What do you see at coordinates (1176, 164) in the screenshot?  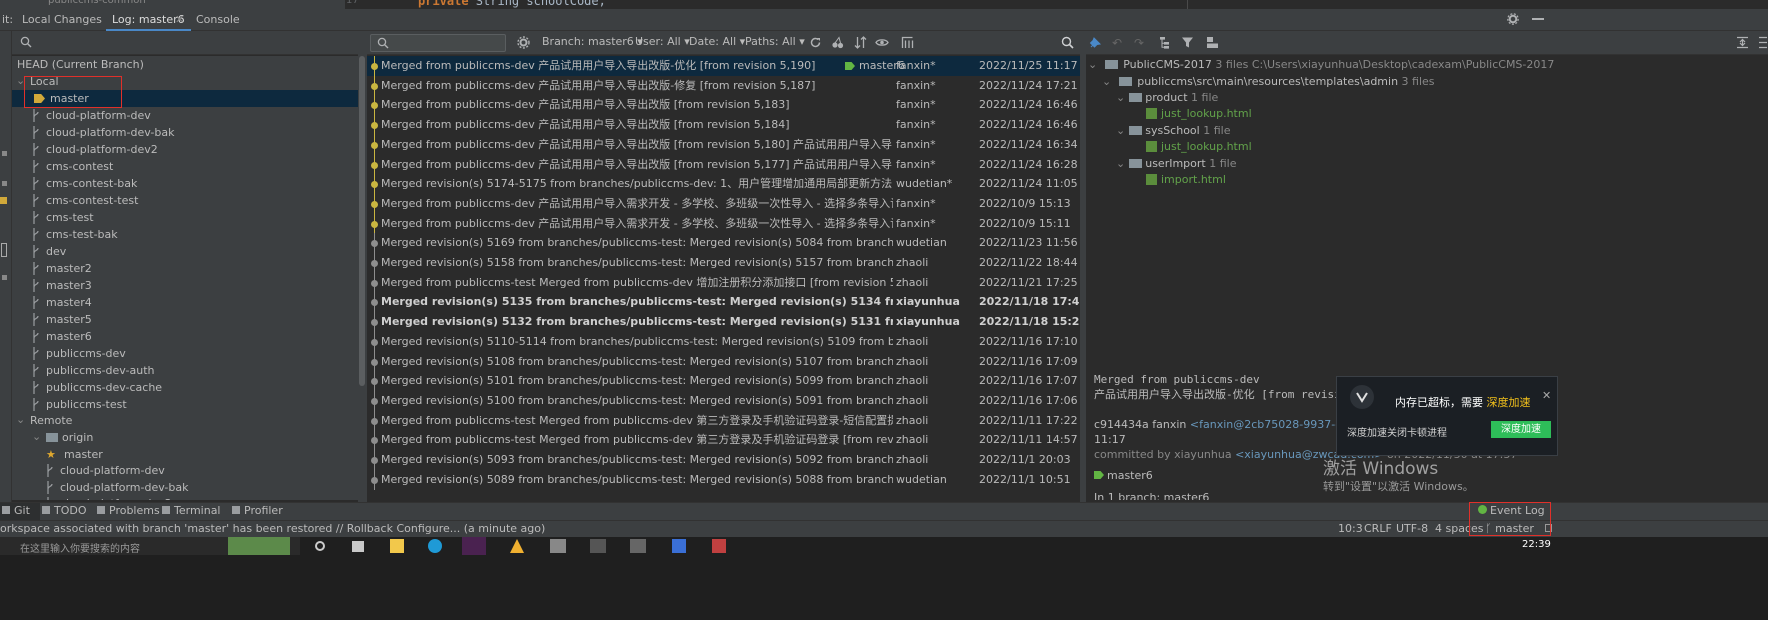 I see `changed-folder-node: ⌄ userImport 1 file` at bounding box center [1176, 164].